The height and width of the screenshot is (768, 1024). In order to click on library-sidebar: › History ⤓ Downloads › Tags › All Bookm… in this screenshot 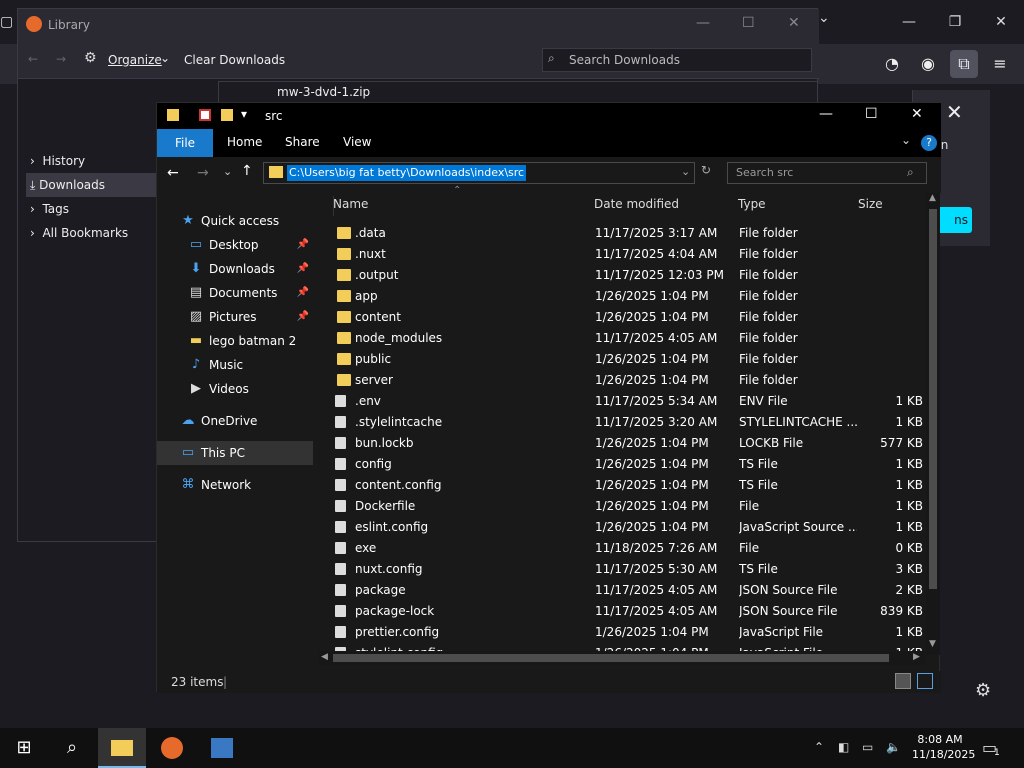, I will do `click(88, 310)`.